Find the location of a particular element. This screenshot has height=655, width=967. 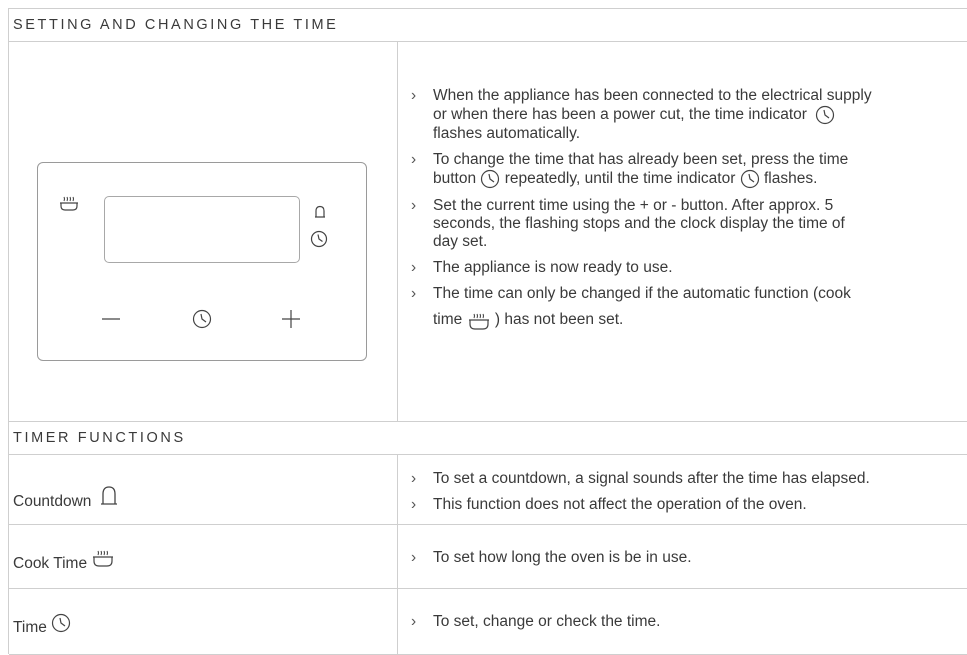

list-item: › To set, change or check the time. is located at coordinates (536, 621).